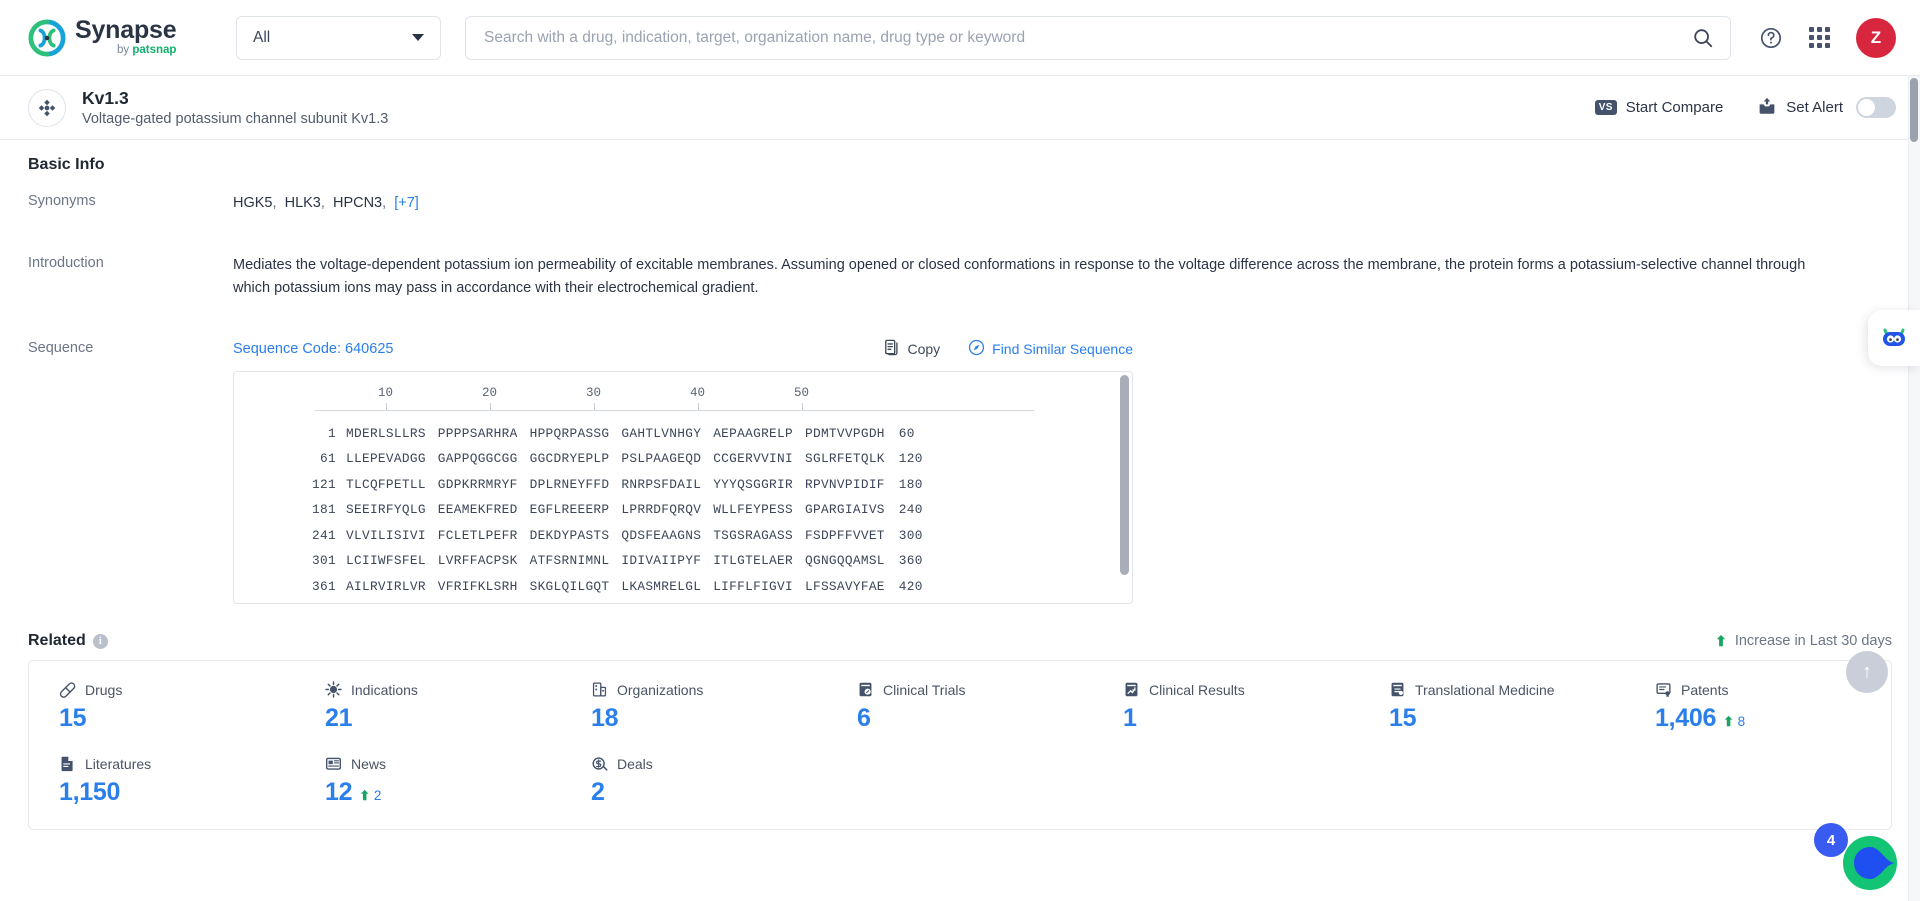 This screenshot has height=901, width=1920. I want to click on sequence-chunk: ITLGTELAER, so click(753, 561).